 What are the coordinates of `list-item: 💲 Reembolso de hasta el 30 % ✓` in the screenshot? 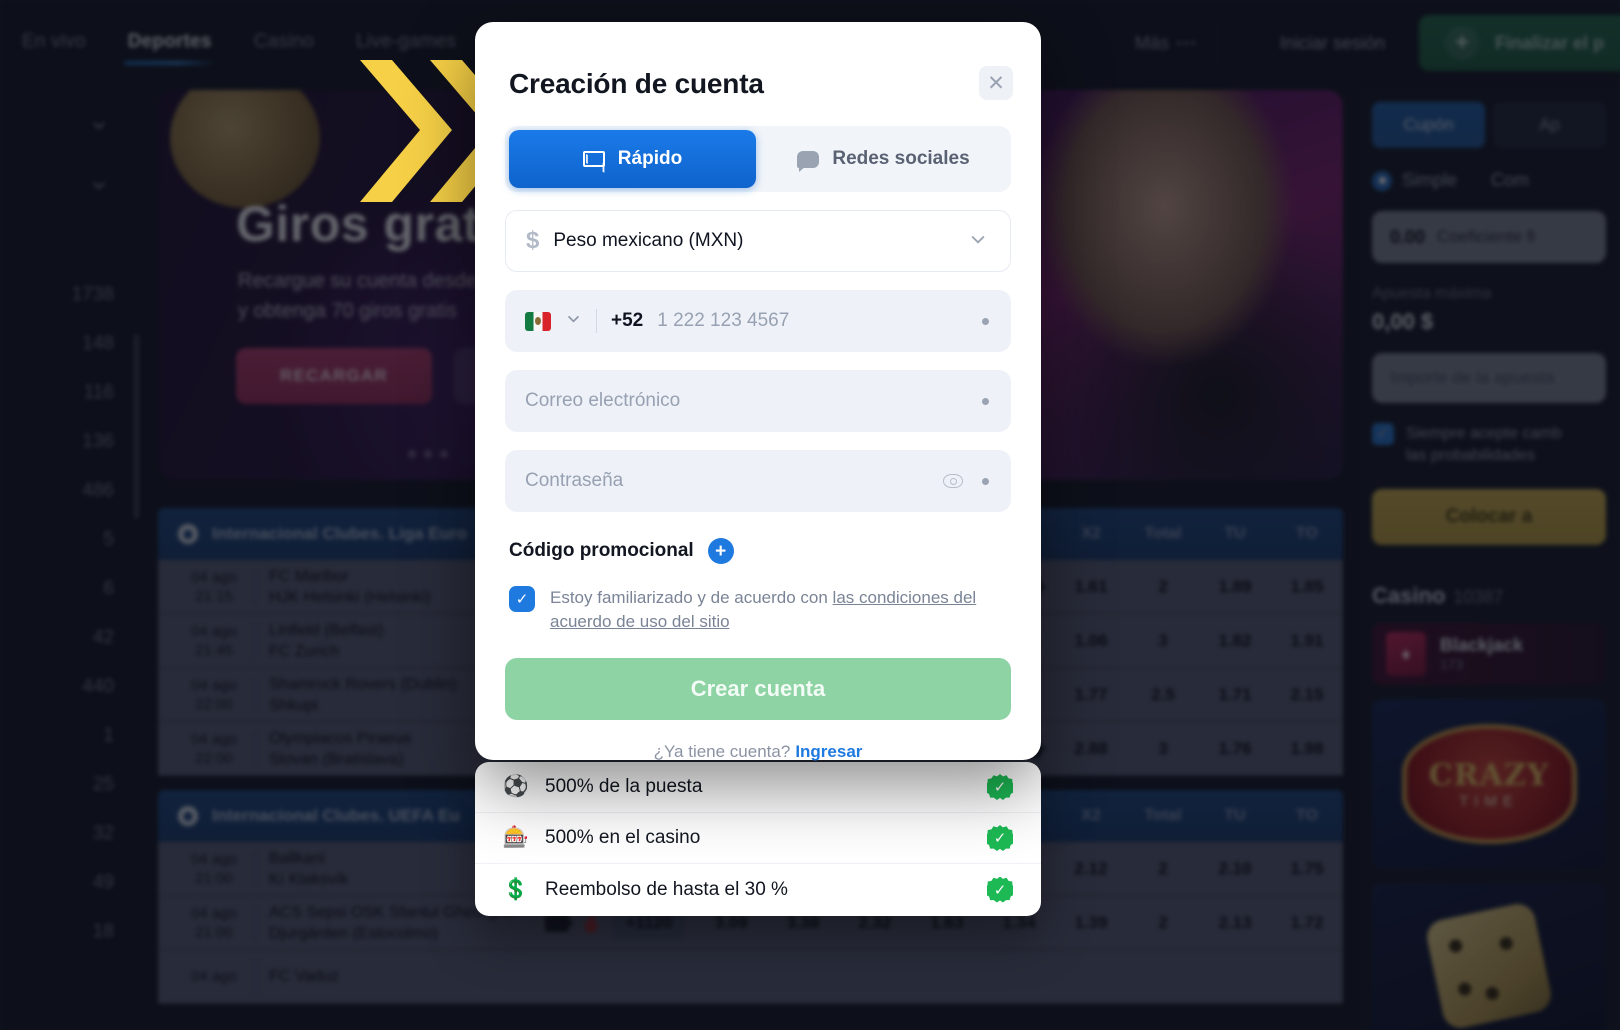 It's located at (758, 889).